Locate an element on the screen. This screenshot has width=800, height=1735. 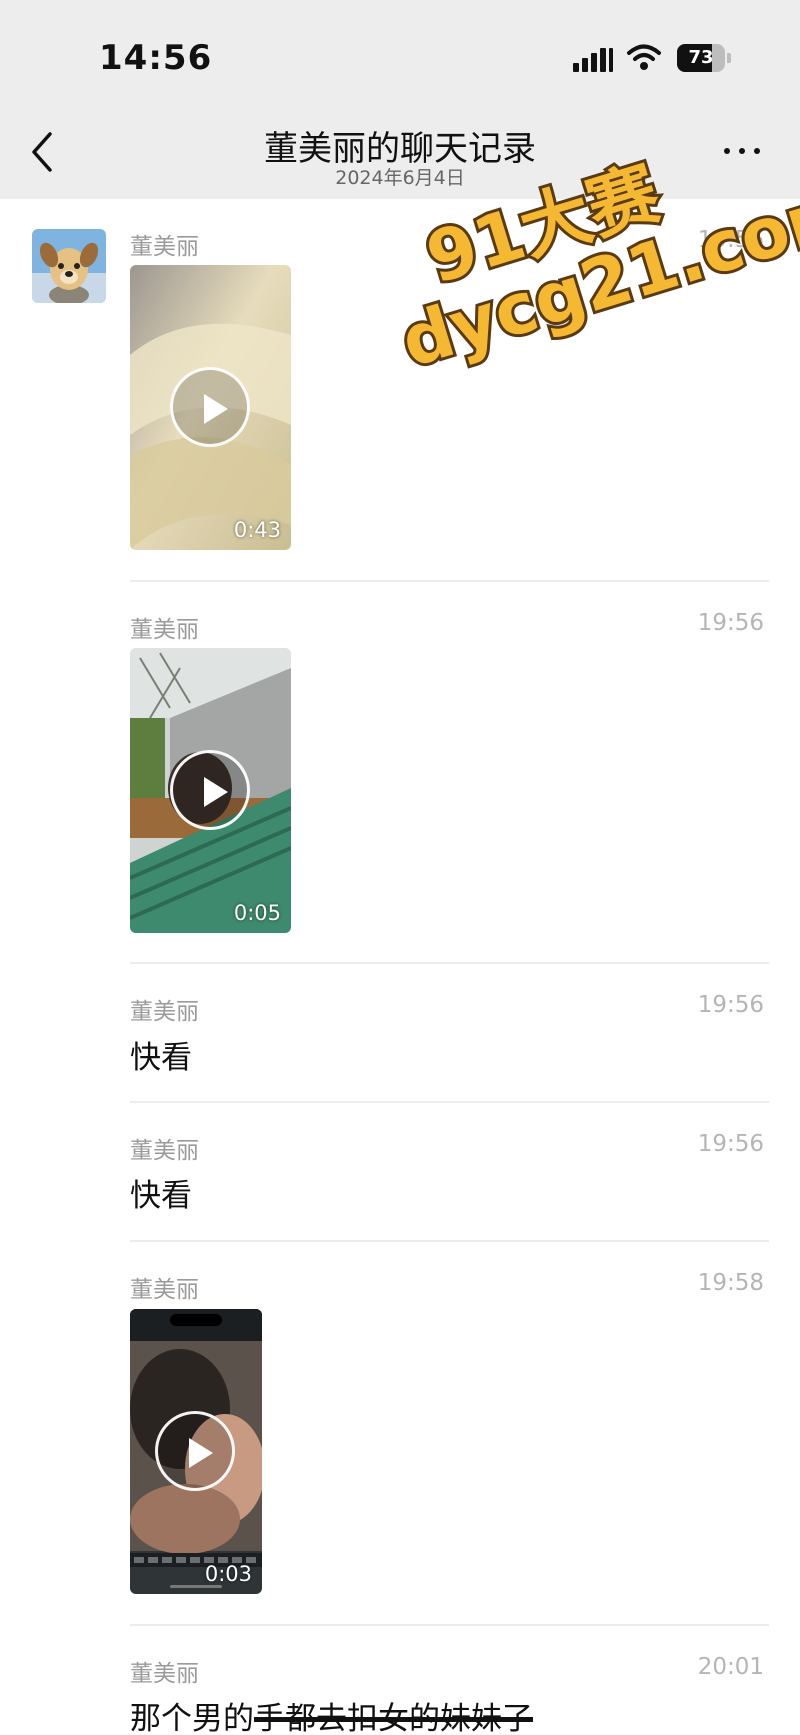
cellular-signal-icon is located at coordinates (593, 59).